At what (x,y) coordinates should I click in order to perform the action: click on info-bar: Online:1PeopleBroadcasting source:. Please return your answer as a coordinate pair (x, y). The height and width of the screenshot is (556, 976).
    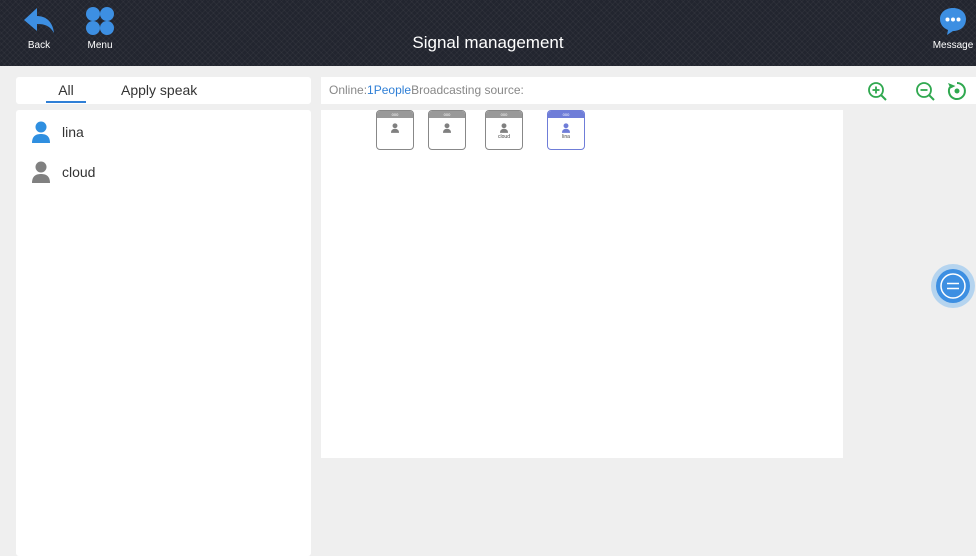
    Looking at the image, I should click on (648, 90).